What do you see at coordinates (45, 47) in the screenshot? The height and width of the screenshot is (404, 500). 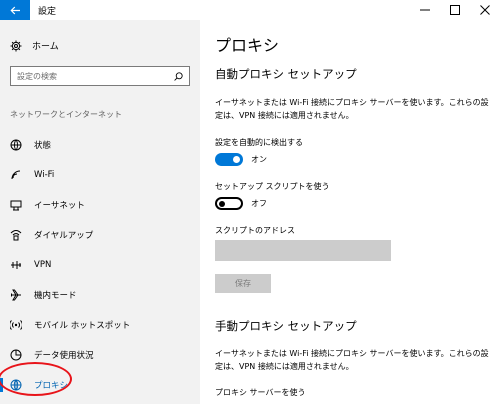 I see `home-label: ホーム` at bounding box center [45, 47].